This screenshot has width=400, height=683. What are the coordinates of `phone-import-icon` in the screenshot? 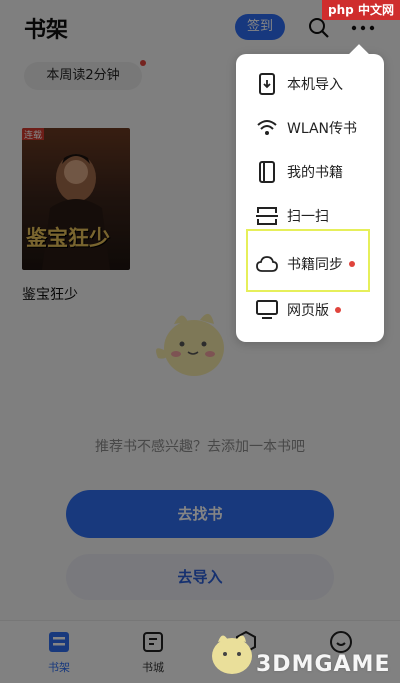 It's located at (267, 84).